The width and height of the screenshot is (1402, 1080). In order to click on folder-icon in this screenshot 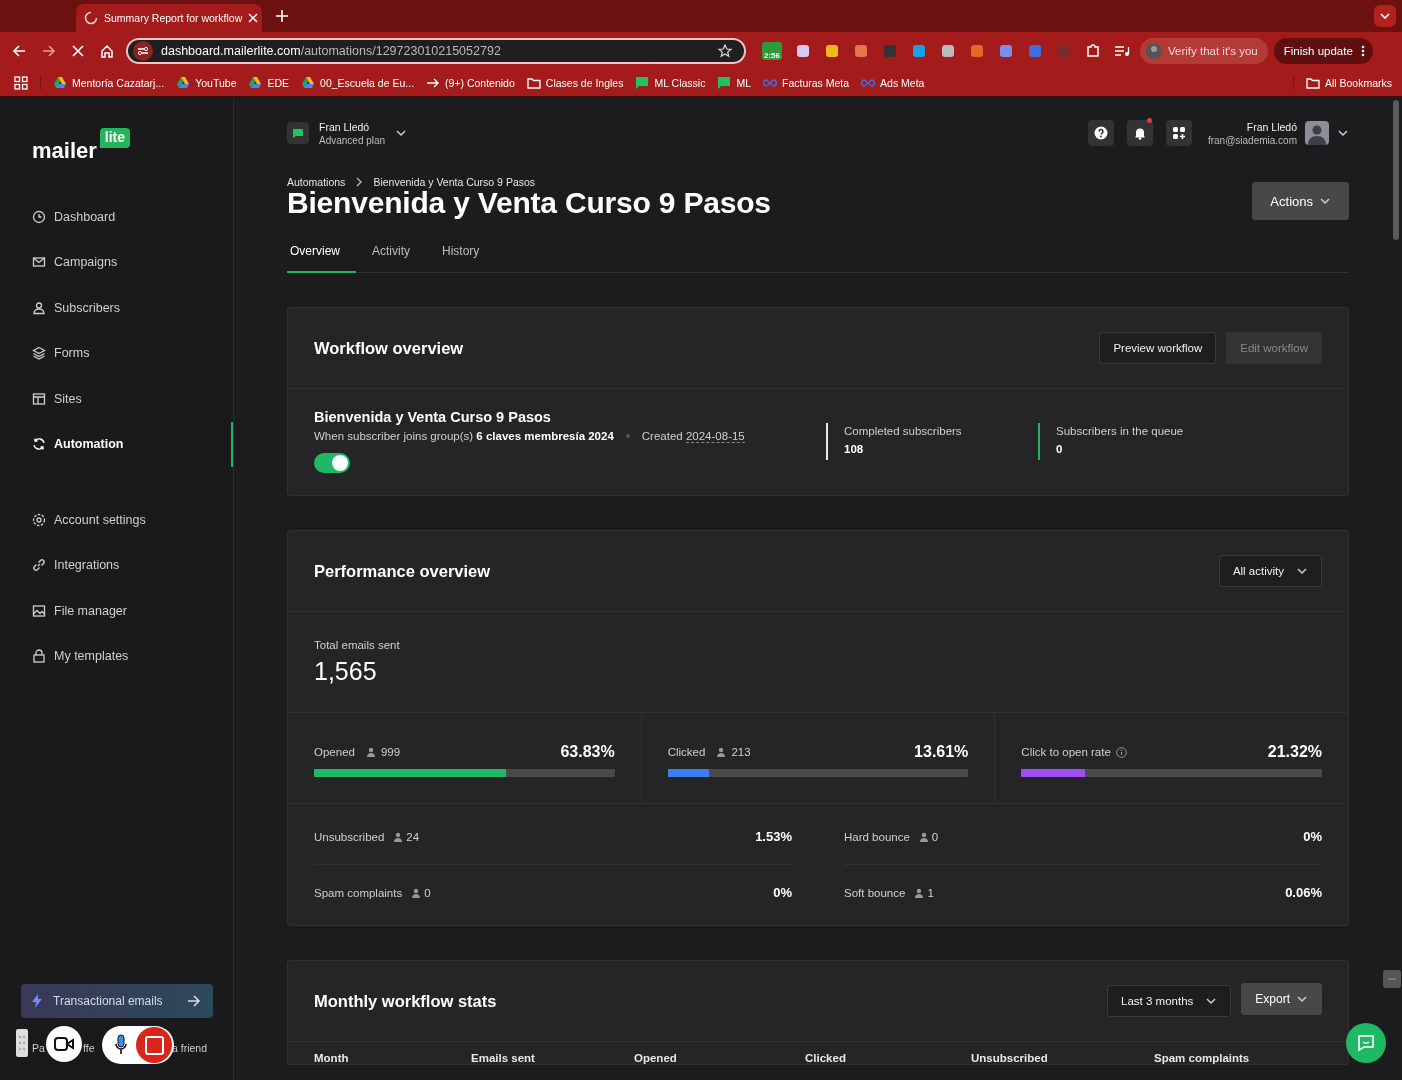, I will do `click(533, 83)`.